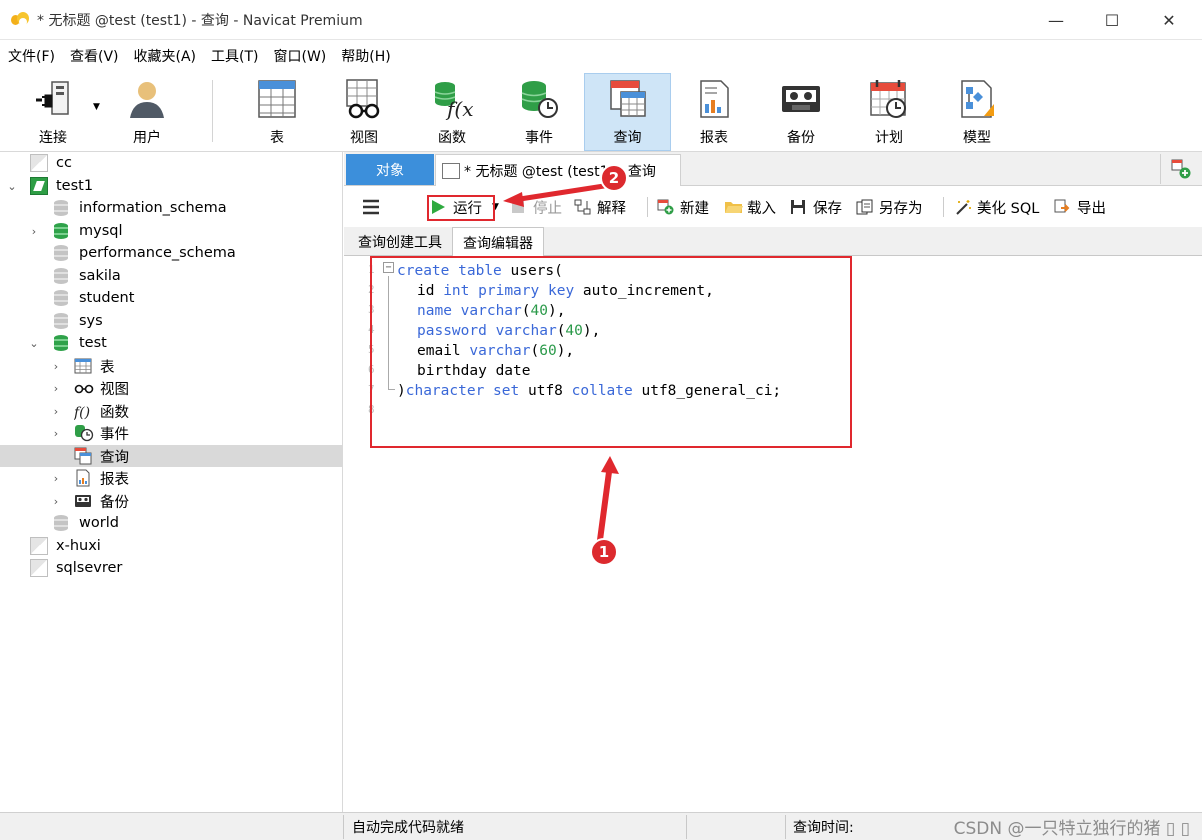 The image size is (1202, 840). What do you see at coordinates (171, 321) in the screenshot?
I see `tree-item-sys: sys` at bounding box center [171, 321].